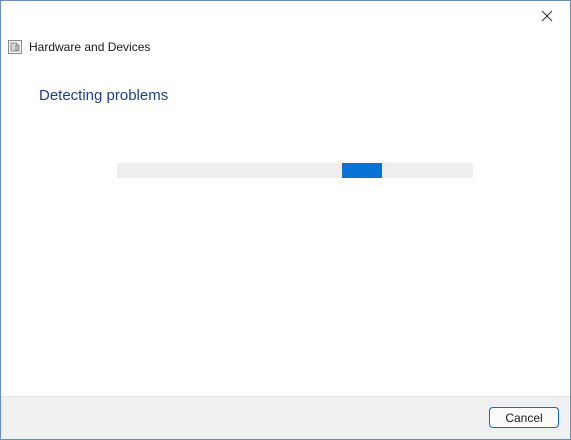  Describe the element at coordinates (285, 417) in the screenshot. I see `footer-bar: Cancel` at that location.